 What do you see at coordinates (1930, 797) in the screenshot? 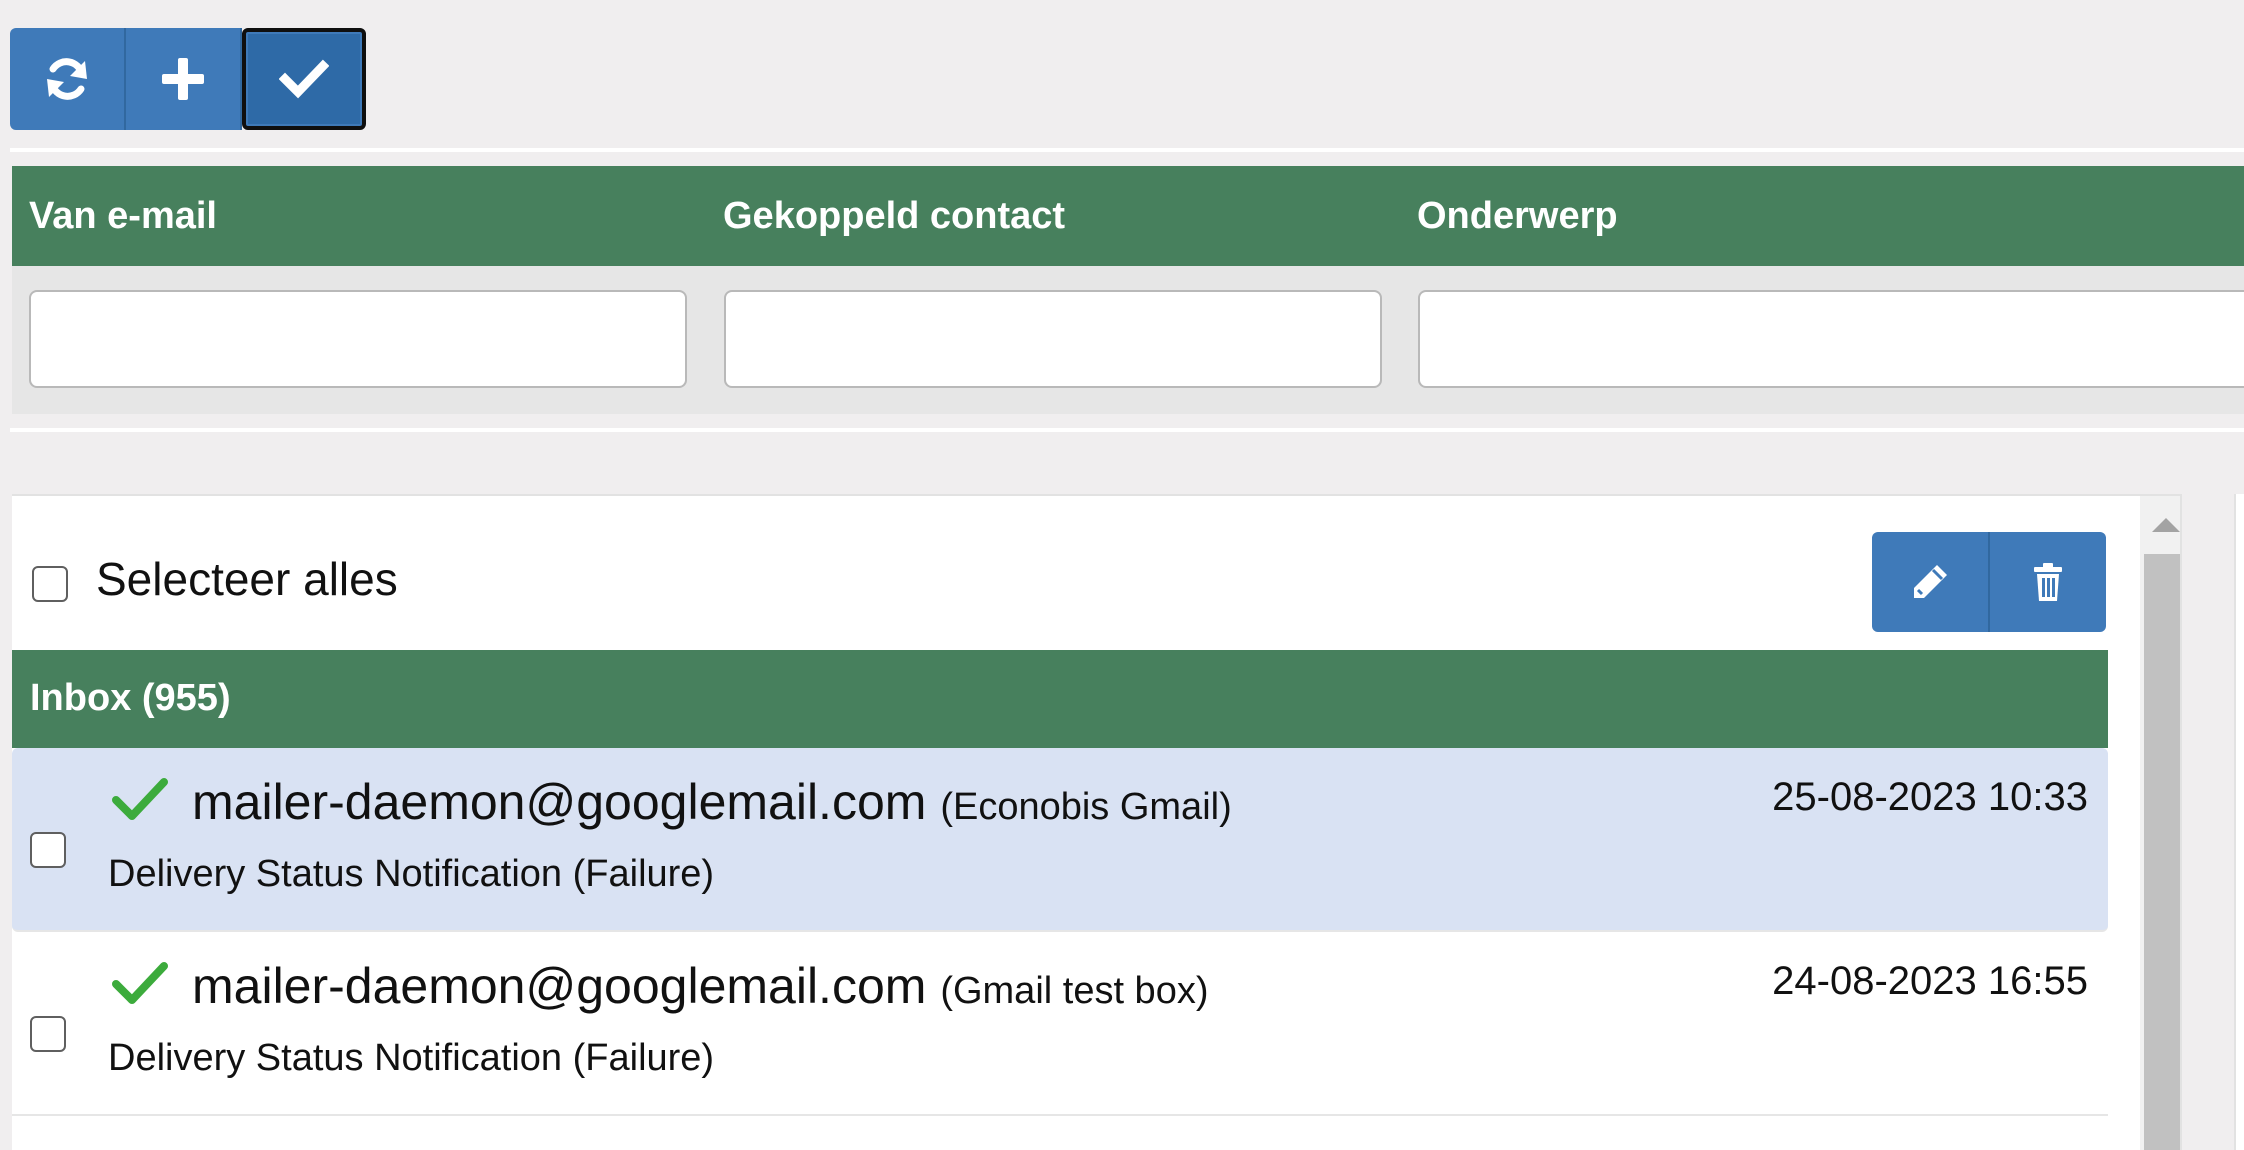
I see `email-date: 25-08-2023 10:33` at bounding box center [1930, 797].